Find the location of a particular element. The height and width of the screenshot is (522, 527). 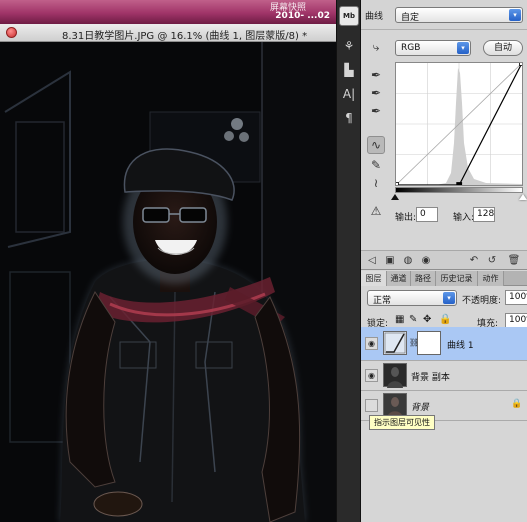

layer-row-background-copy: ◉ 背景 副本 is located at coordinates (444, 376).